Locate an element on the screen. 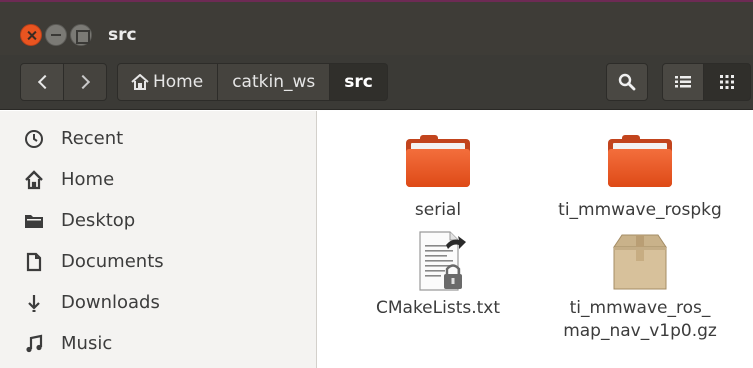  breadcrumb-label: src is located at coordinates (358, 82).